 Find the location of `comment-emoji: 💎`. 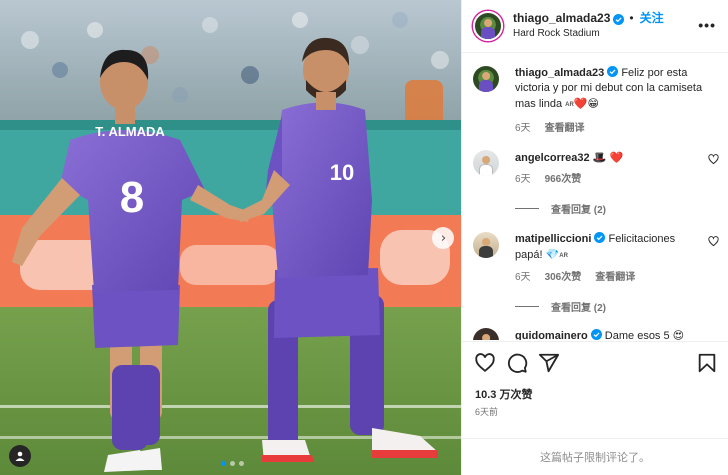

comment-emoji: 💎 is located at coordinates (552, 254).